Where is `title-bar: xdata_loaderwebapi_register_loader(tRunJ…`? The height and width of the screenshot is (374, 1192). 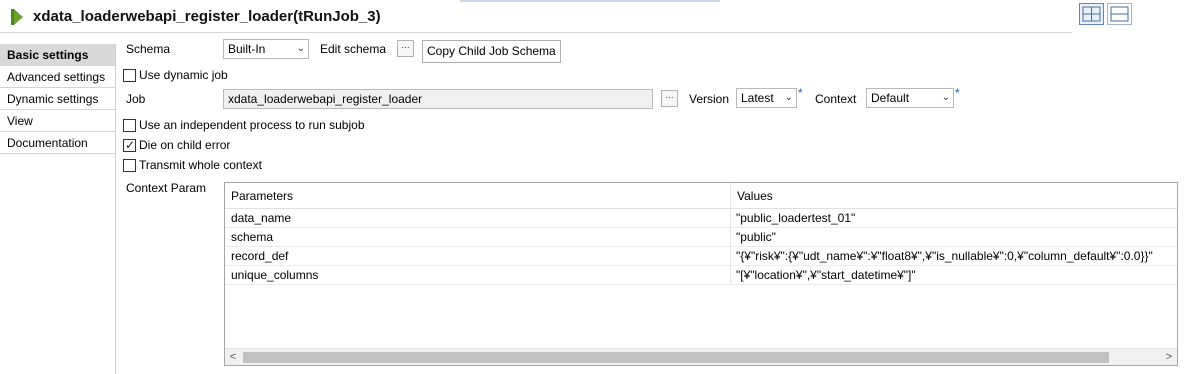
title-bar: xdata_loaderwebapi_register_loader(tRunJ… is located at coordinates (596, 18).